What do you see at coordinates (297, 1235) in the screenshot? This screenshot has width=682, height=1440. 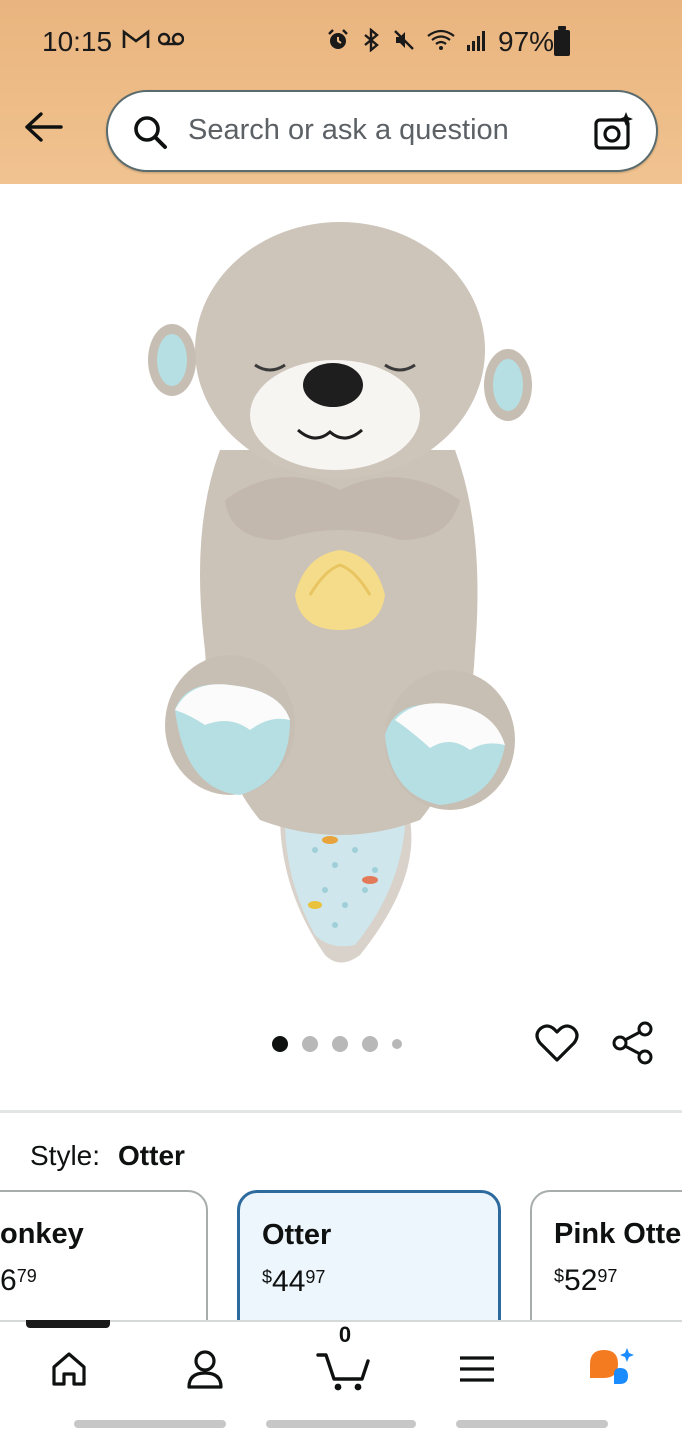 I see `variant-name: Otter` at bounding box center [297, 1235].